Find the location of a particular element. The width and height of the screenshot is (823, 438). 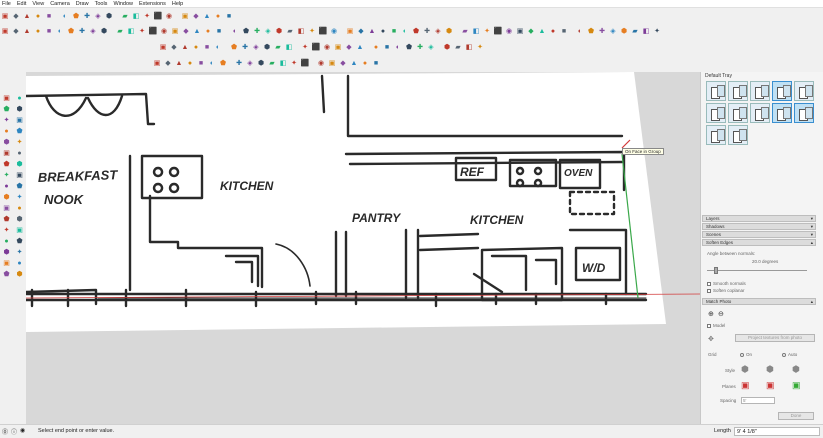

parallel-icon: ◧ is located at coordinates (283, 64).